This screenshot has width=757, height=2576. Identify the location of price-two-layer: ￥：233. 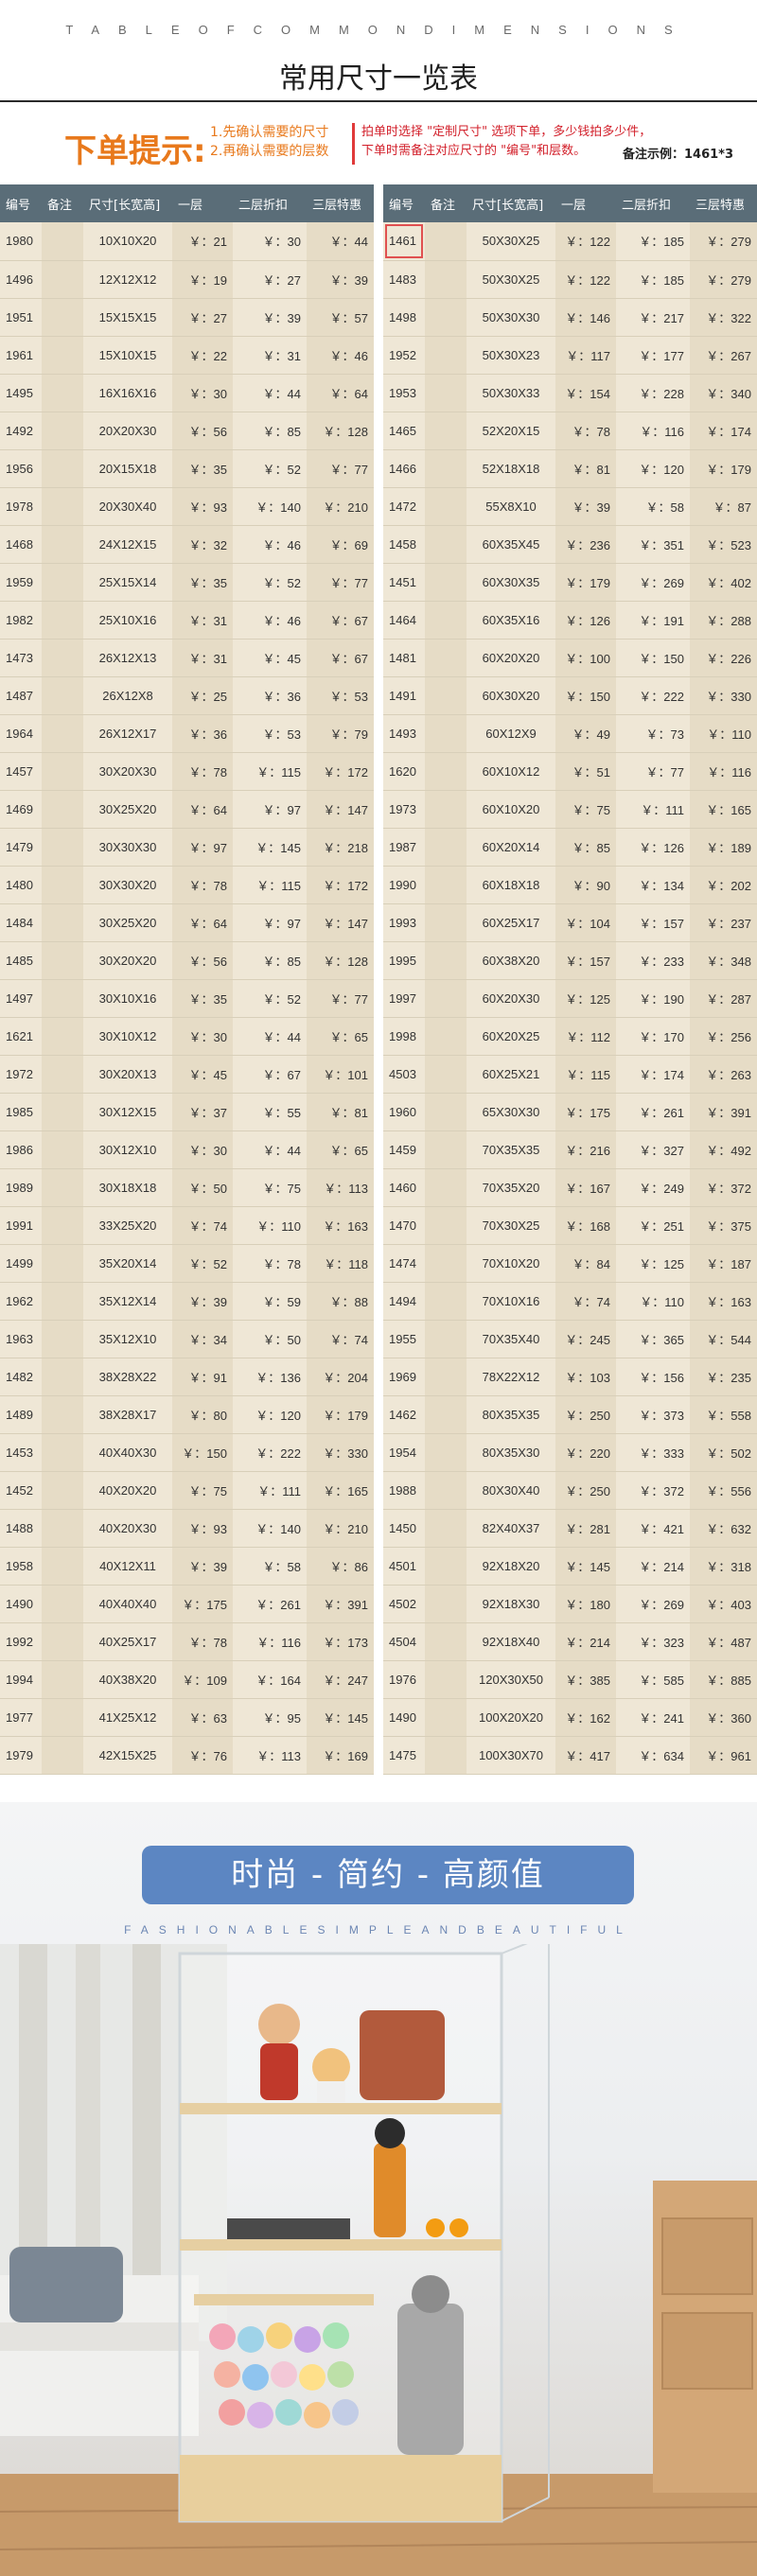
(653, 961).